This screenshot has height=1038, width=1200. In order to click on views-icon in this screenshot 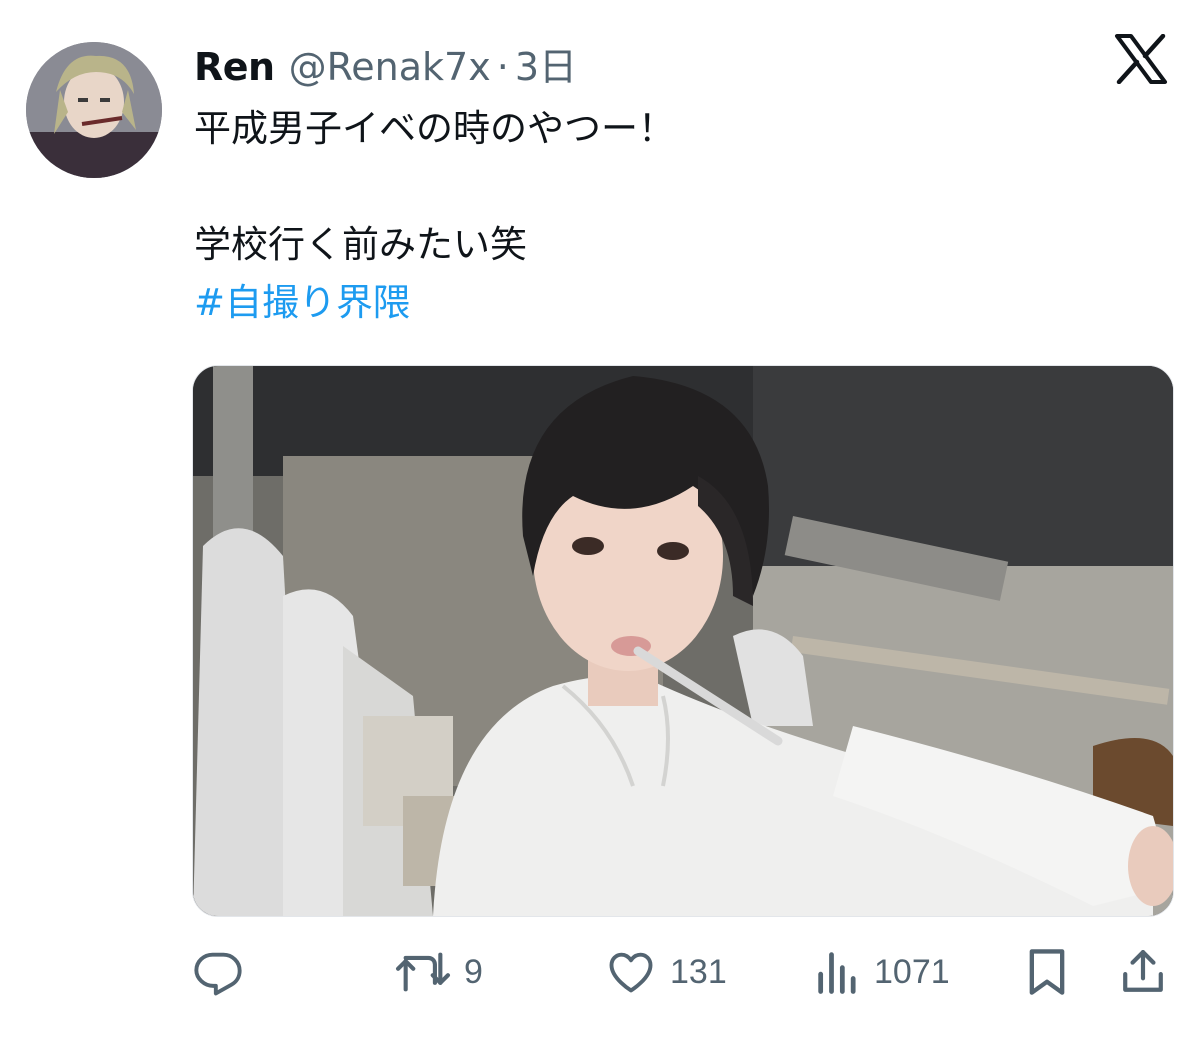, I will do `click(837, 973)`.